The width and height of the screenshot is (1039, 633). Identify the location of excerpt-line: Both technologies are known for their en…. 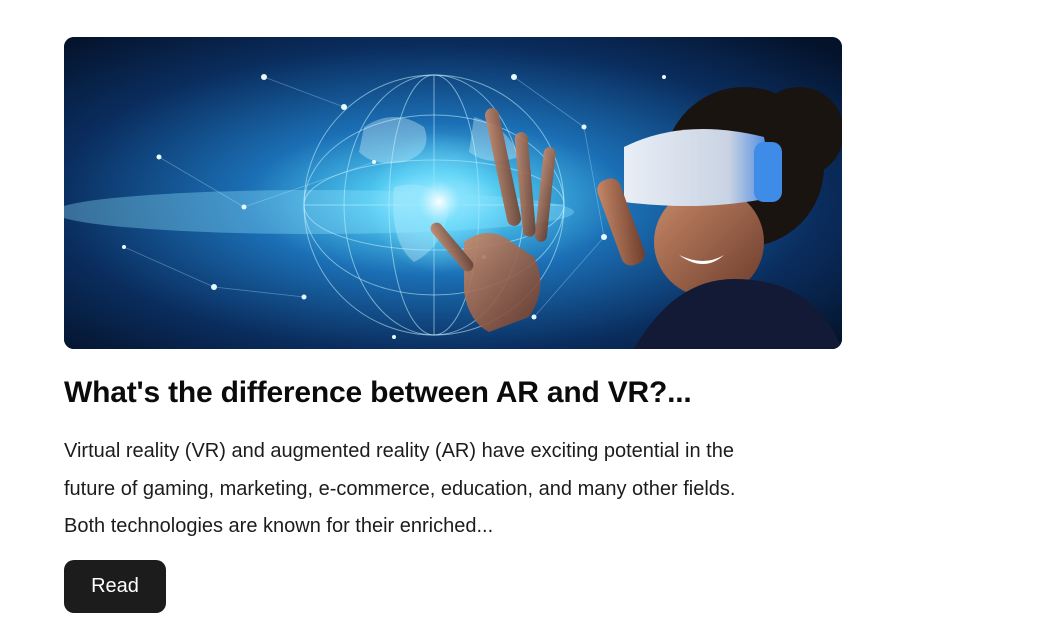
(279, 526).